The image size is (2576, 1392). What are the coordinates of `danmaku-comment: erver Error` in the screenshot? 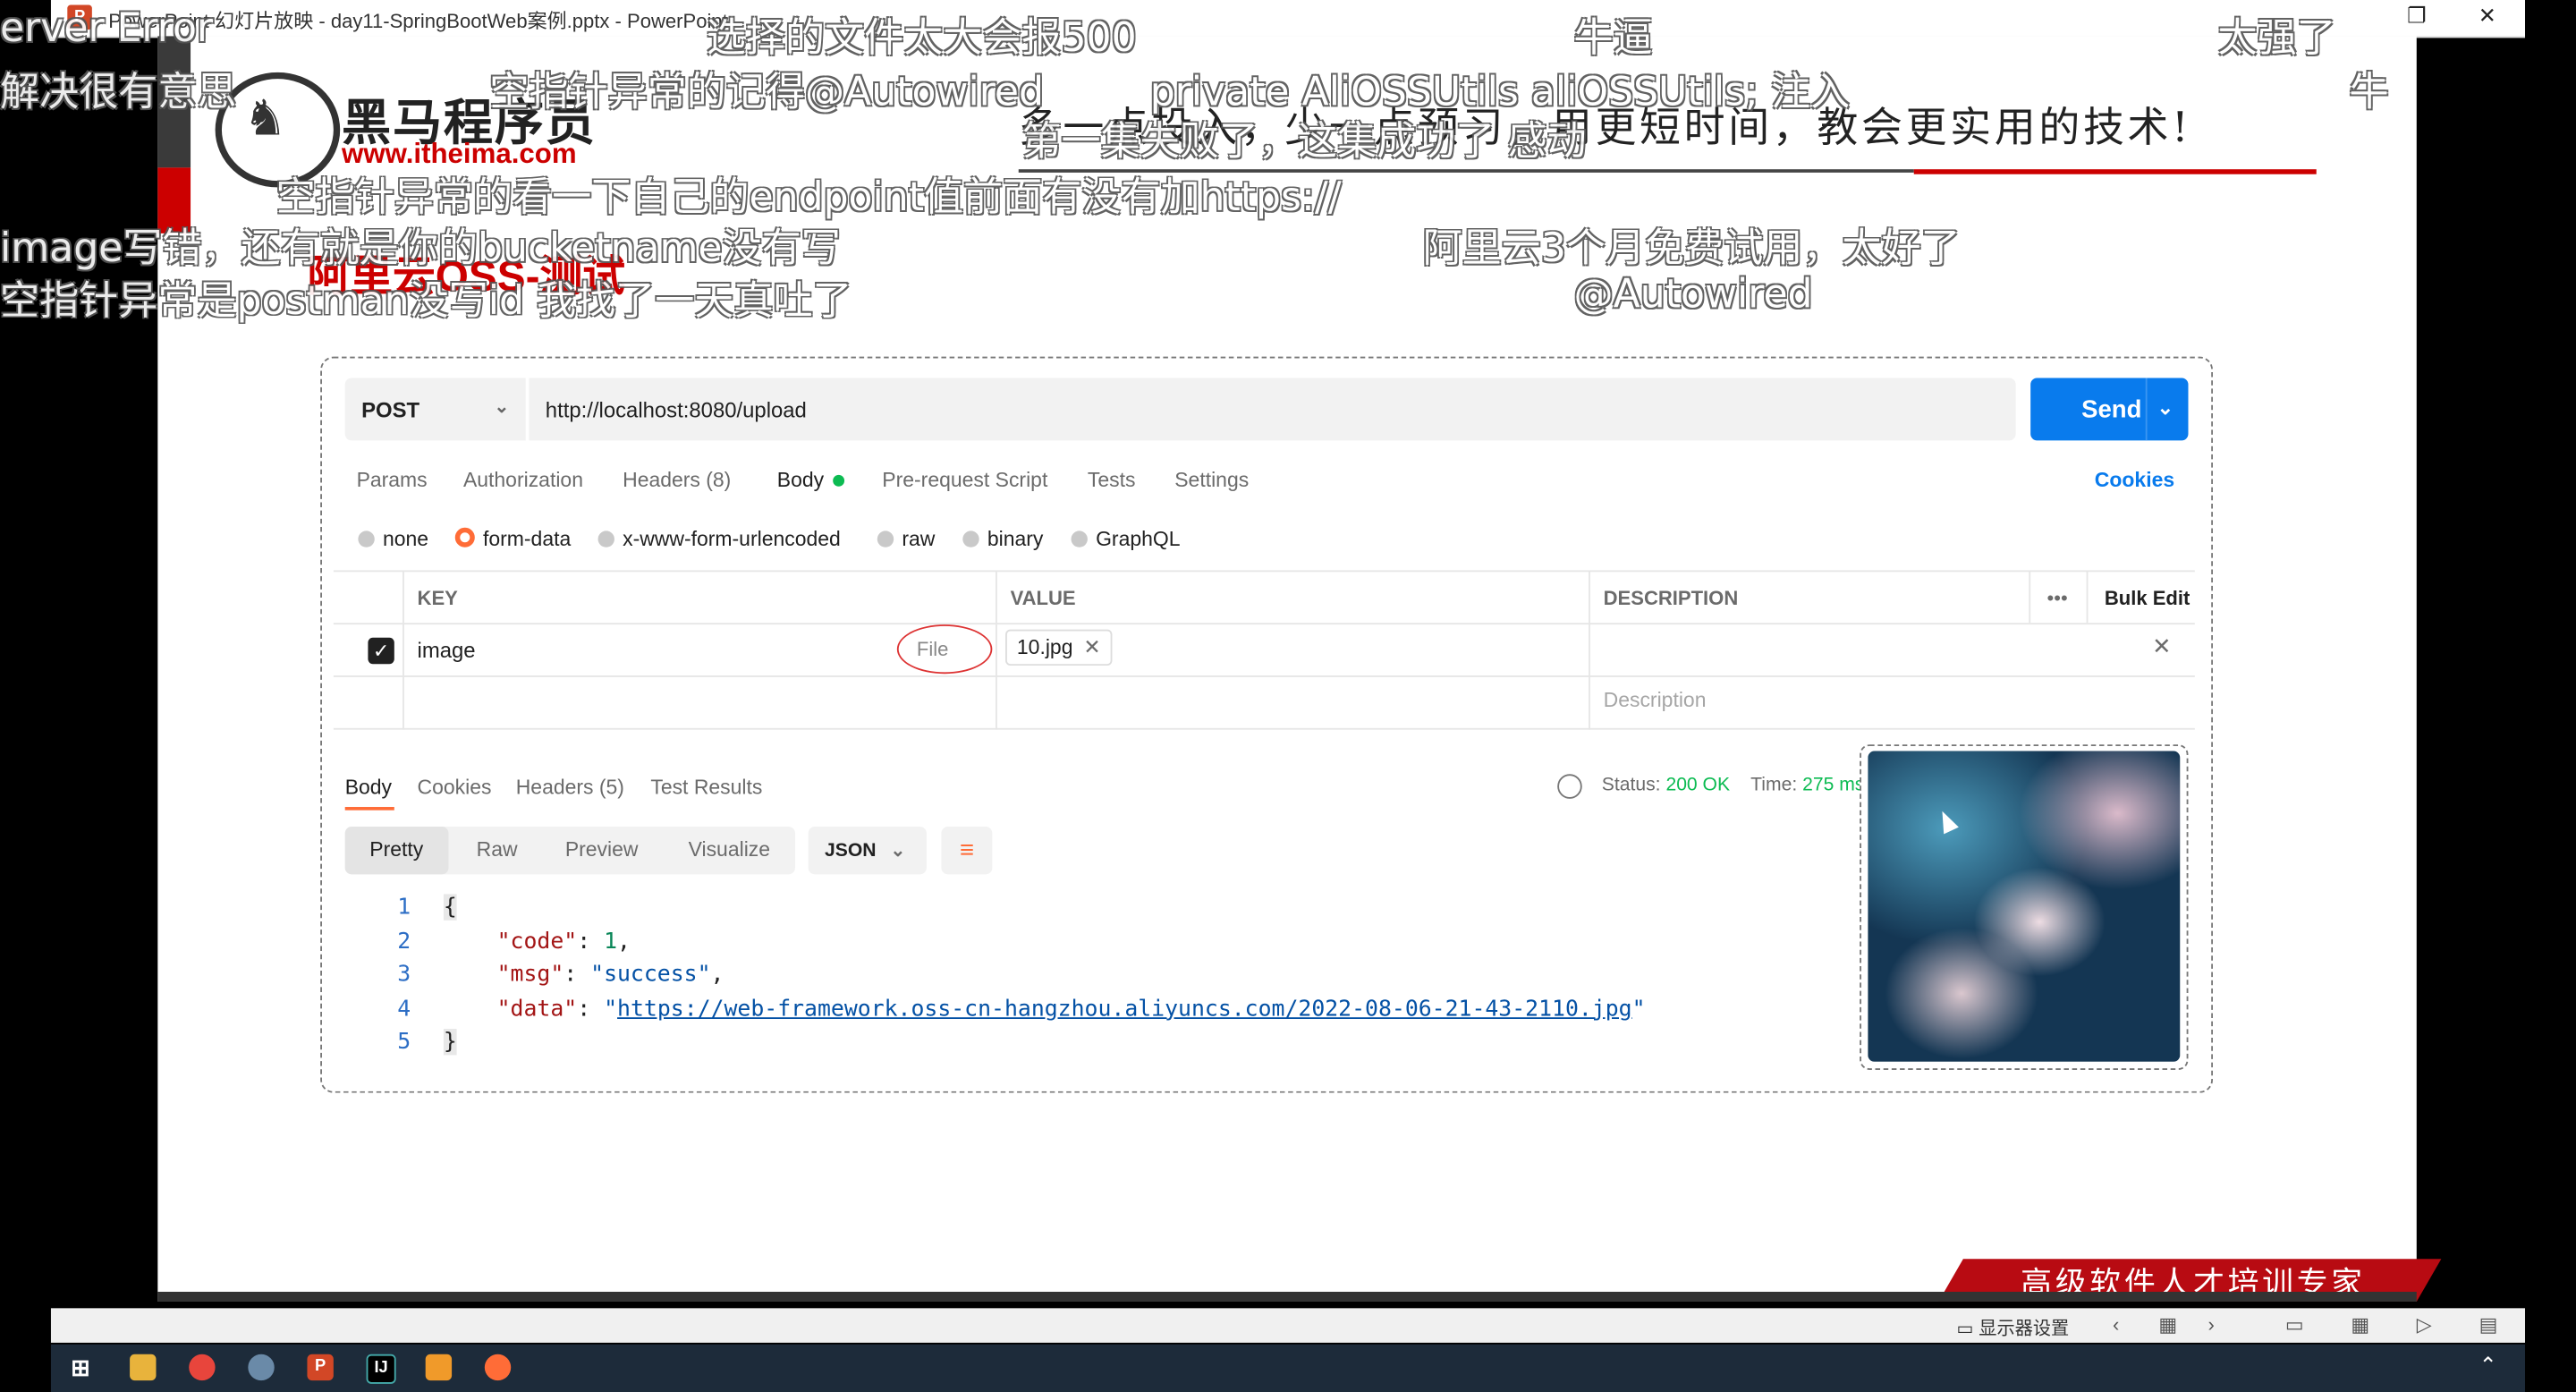 It's located at (107, 27).